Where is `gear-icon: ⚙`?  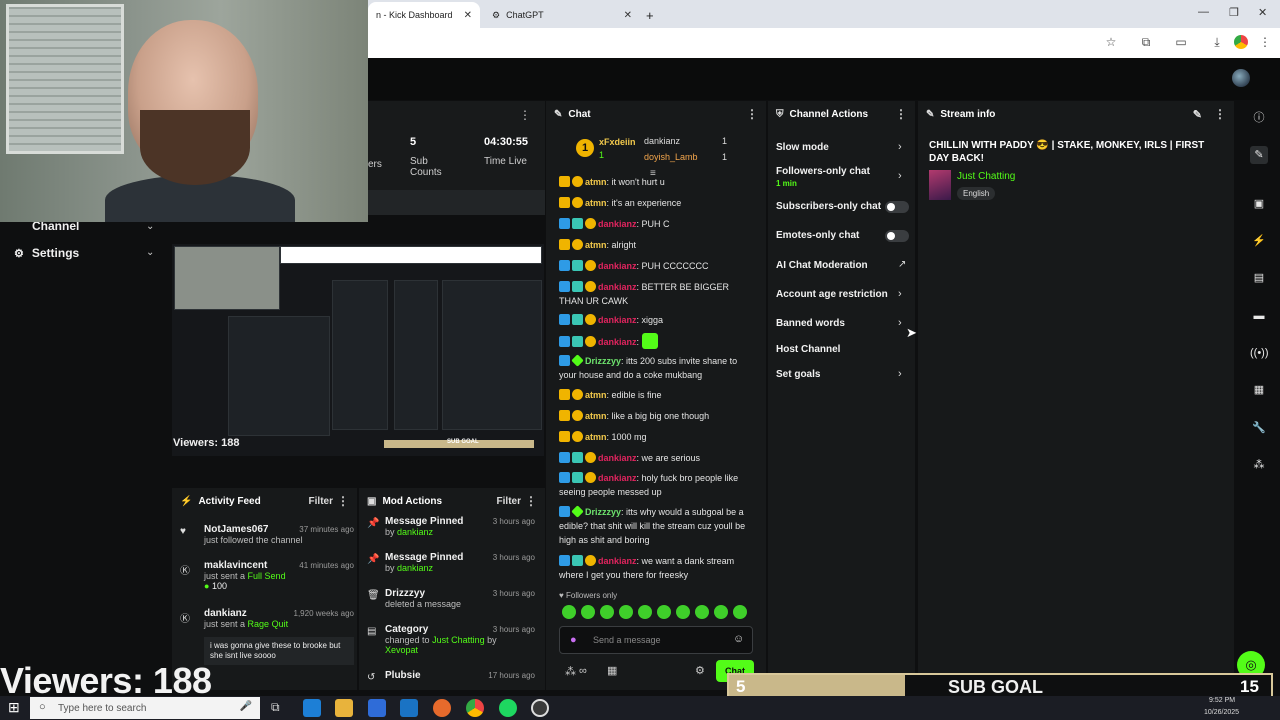
gear-icon: ⚙ is located at coordinates (700, 670).